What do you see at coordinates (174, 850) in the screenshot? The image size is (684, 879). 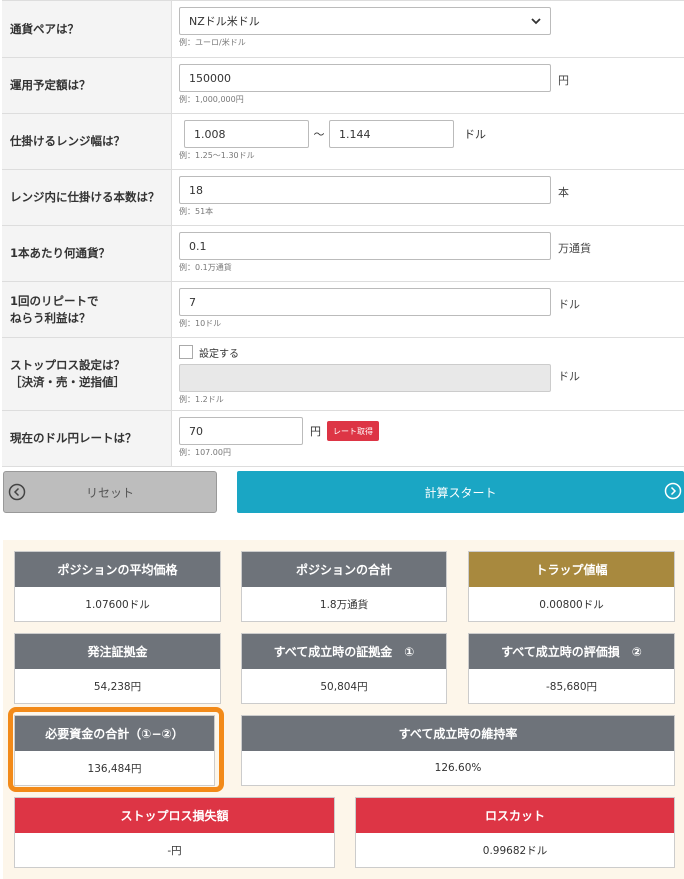 I see `stoploss-amount-value: -円` at bounding box center [174, 850].